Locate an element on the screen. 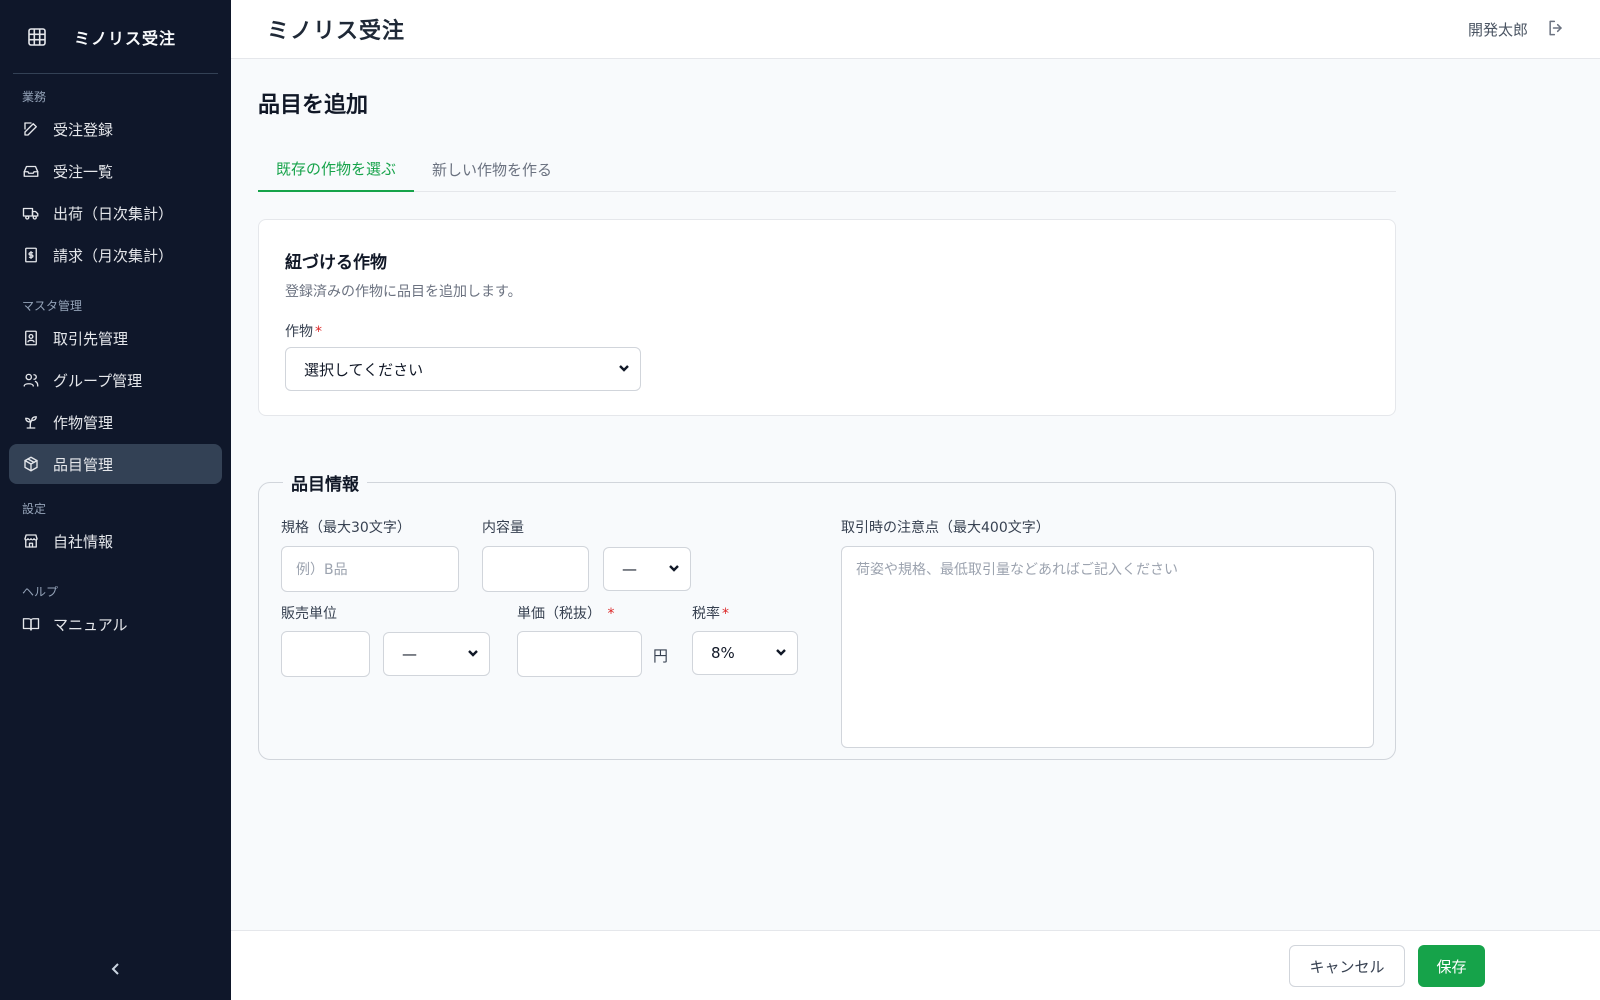  edit-icon is located at coordinates (31, 129).